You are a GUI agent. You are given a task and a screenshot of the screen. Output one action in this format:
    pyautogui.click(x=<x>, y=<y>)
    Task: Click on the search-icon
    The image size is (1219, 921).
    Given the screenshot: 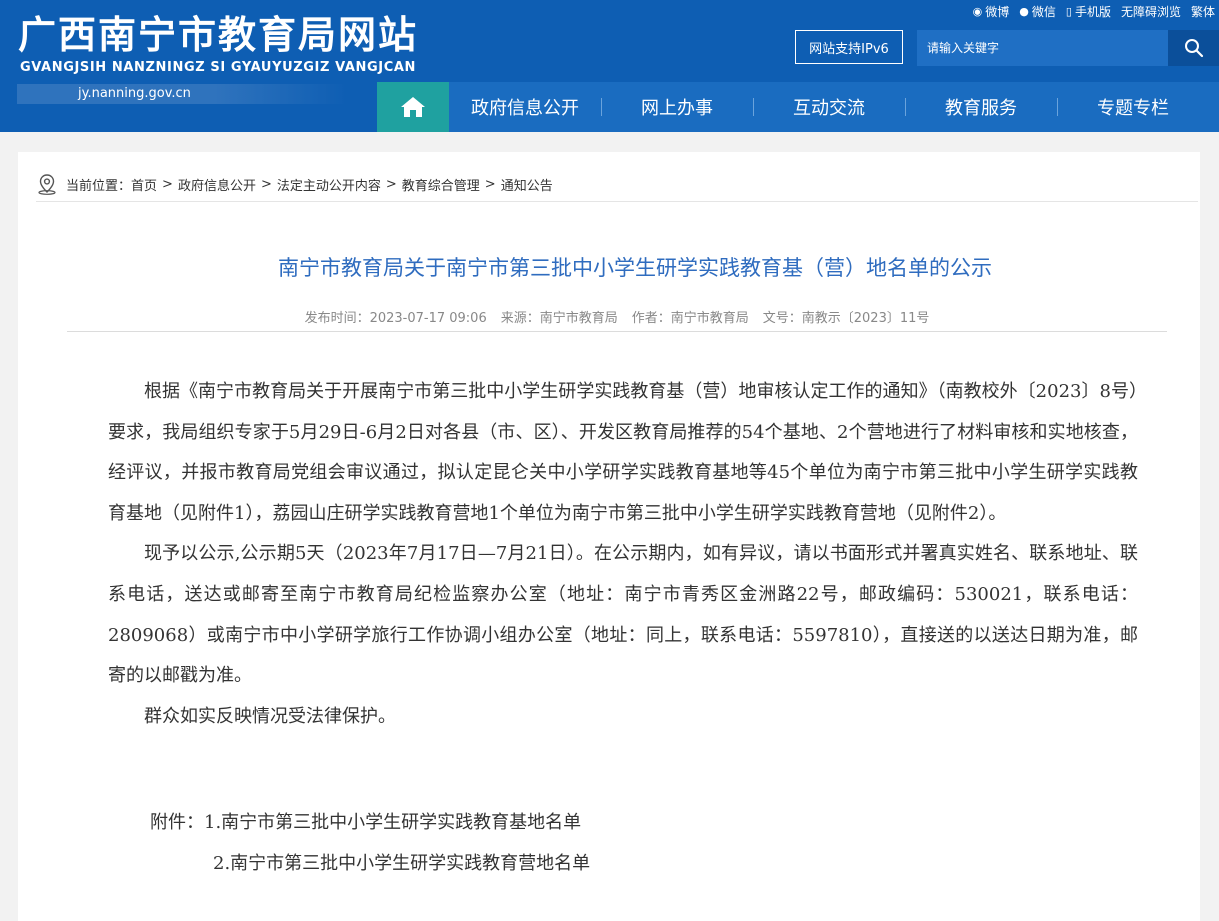 What is the action you would take?
    pyautogui.click(x=1193, y=48)
    